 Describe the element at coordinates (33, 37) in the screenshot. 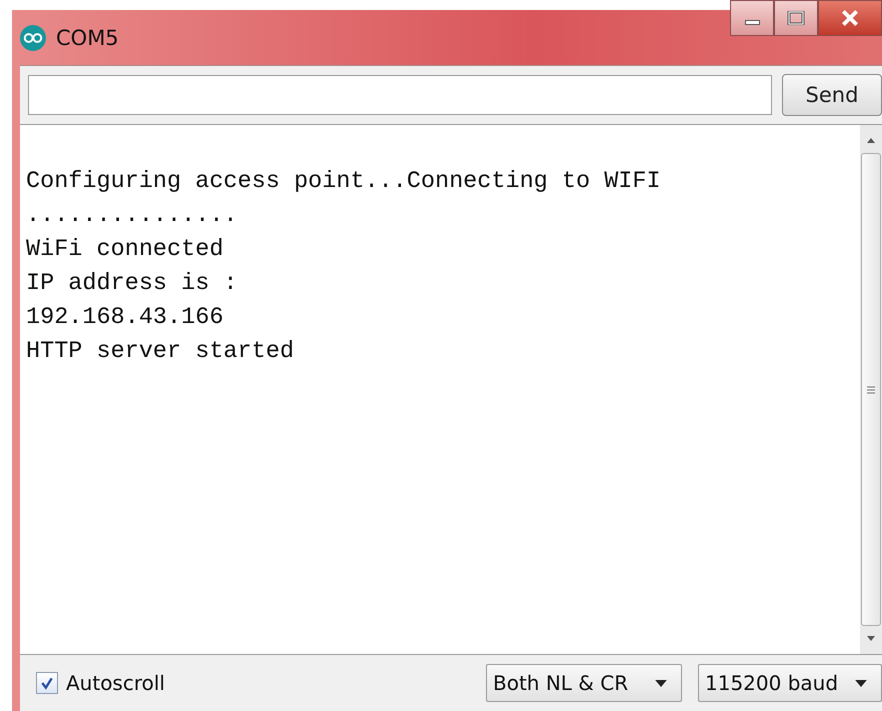

I see `infinity-logo-icon` at that location.